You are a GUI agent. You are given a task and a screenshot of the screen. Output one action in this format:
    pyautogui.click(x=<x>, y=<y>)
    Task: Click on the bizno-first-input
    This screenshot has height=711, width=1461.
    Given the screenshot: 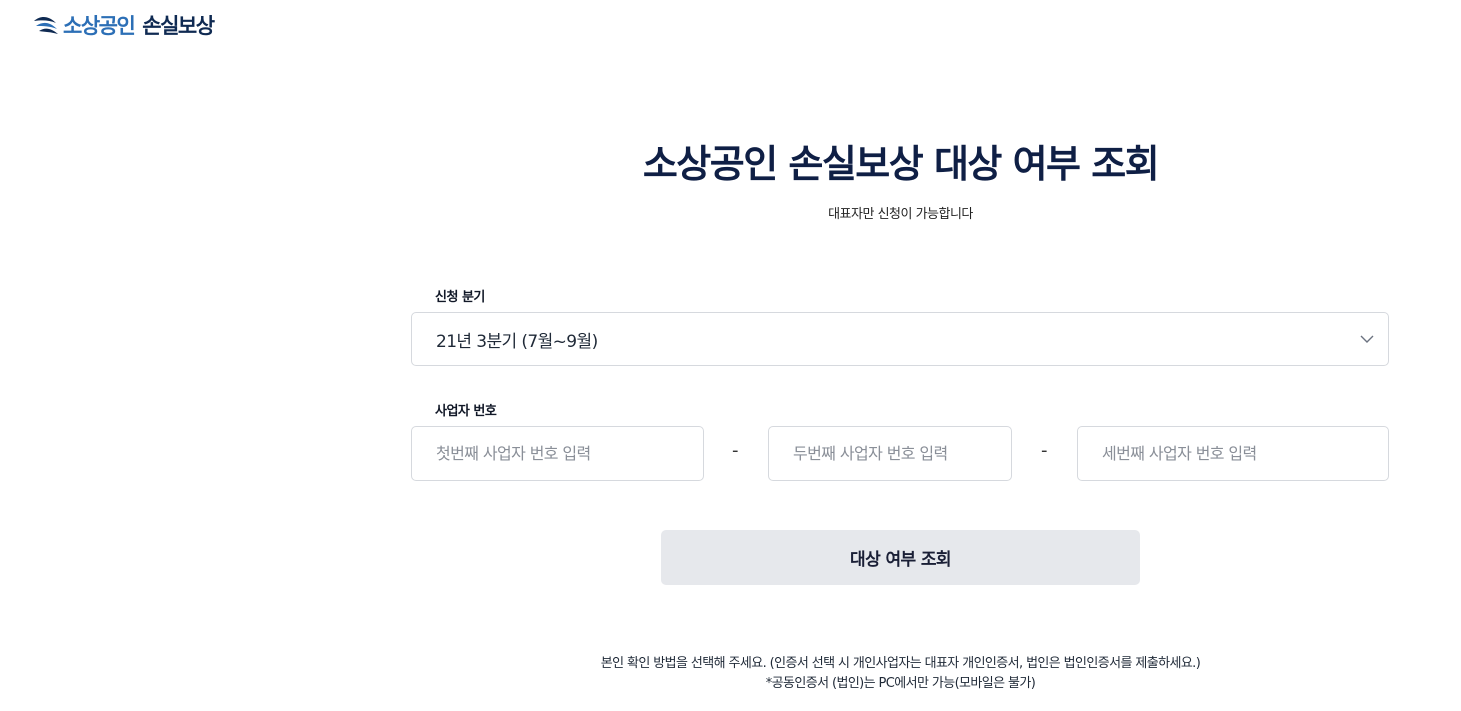 What is the action you would take?
    pyautogui.click(x=557, y=453)
    